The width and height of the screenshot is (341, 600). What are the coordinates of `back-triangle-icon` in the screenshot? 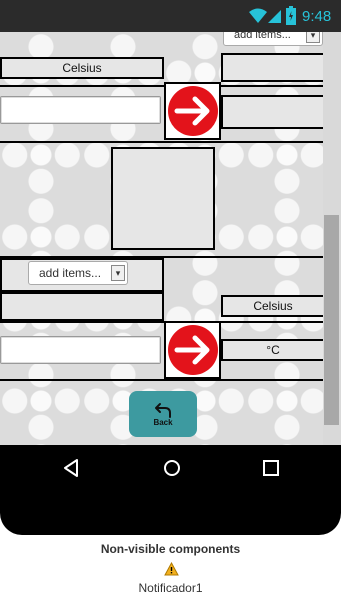 It's located at (71, 470).